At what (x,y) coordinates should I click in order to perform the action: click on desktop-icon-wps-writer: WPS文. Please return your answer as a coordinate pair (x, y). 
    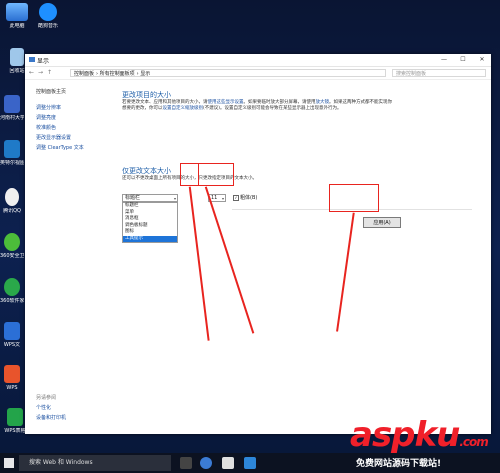
    Looking at the image, I should click on (12, 335).